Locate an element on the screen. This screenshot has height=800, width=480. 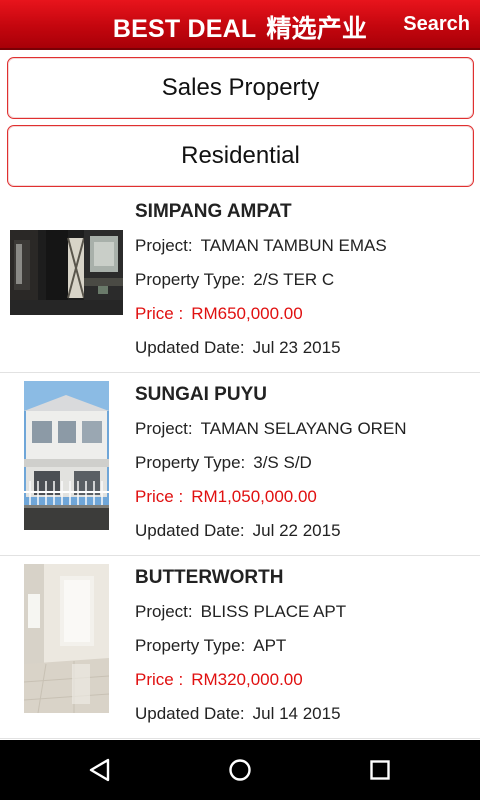
property-type-value: 3/S S/D is located at coordinates (282, 462).